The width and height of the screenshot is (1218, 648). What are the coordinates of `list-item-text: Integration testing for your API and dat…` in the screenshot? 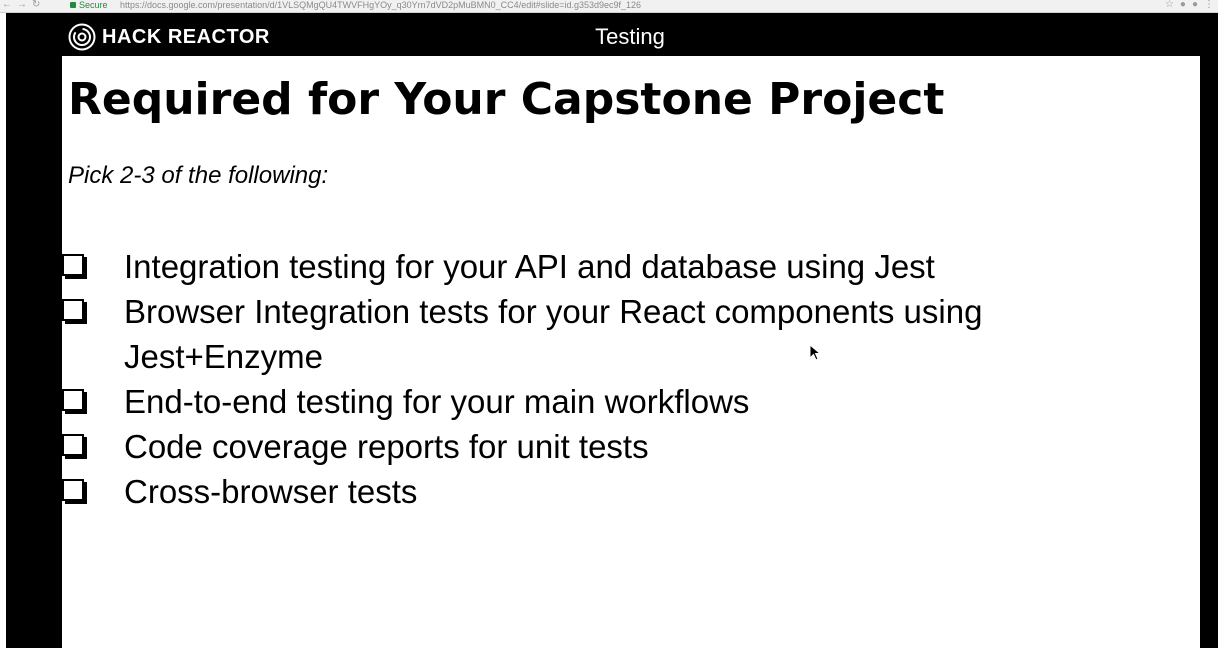 It's located at (529, 266).